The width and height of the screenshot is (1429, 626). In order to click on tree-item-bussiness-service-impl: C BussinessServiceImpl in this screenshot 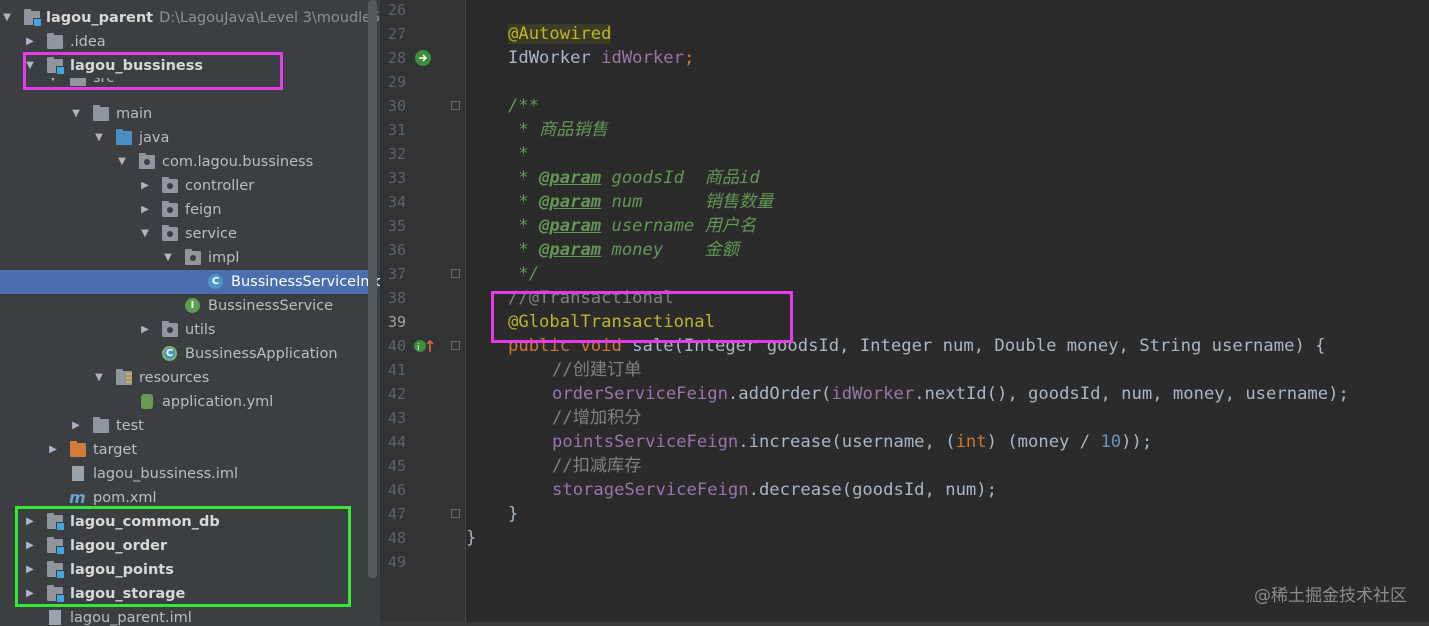, I will do `click(190, 282)`.